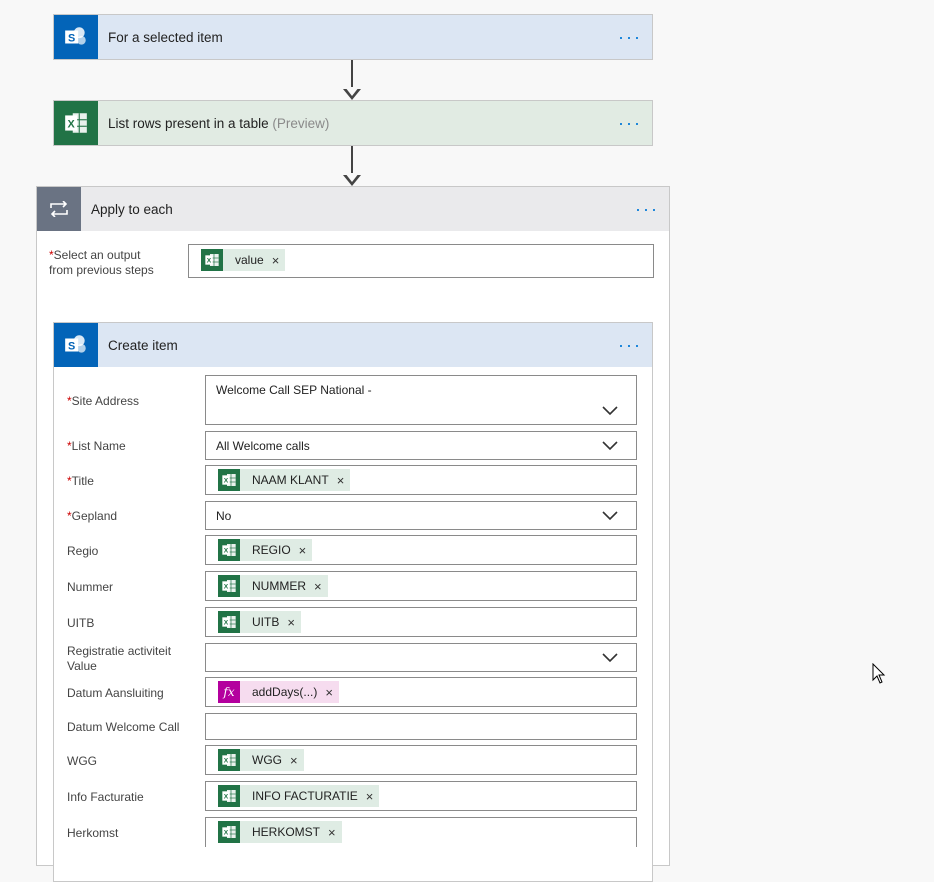  I want to click on loop-icon, so click(59, 209).